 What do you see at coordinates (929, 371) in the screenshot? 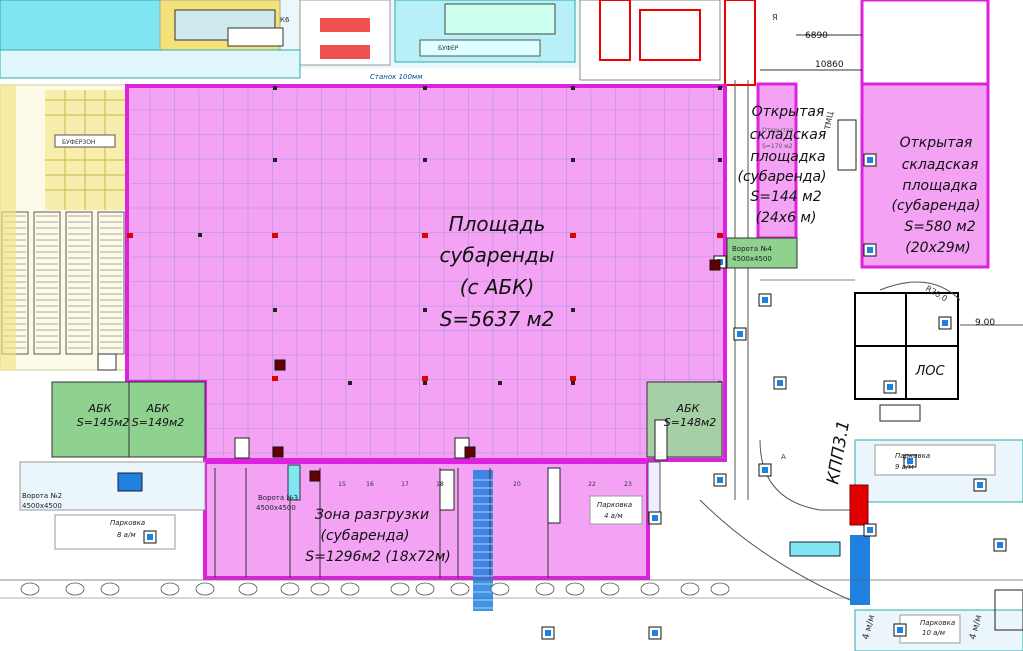
I see `los-label: ЛОС` at bounding box center [929, 371].